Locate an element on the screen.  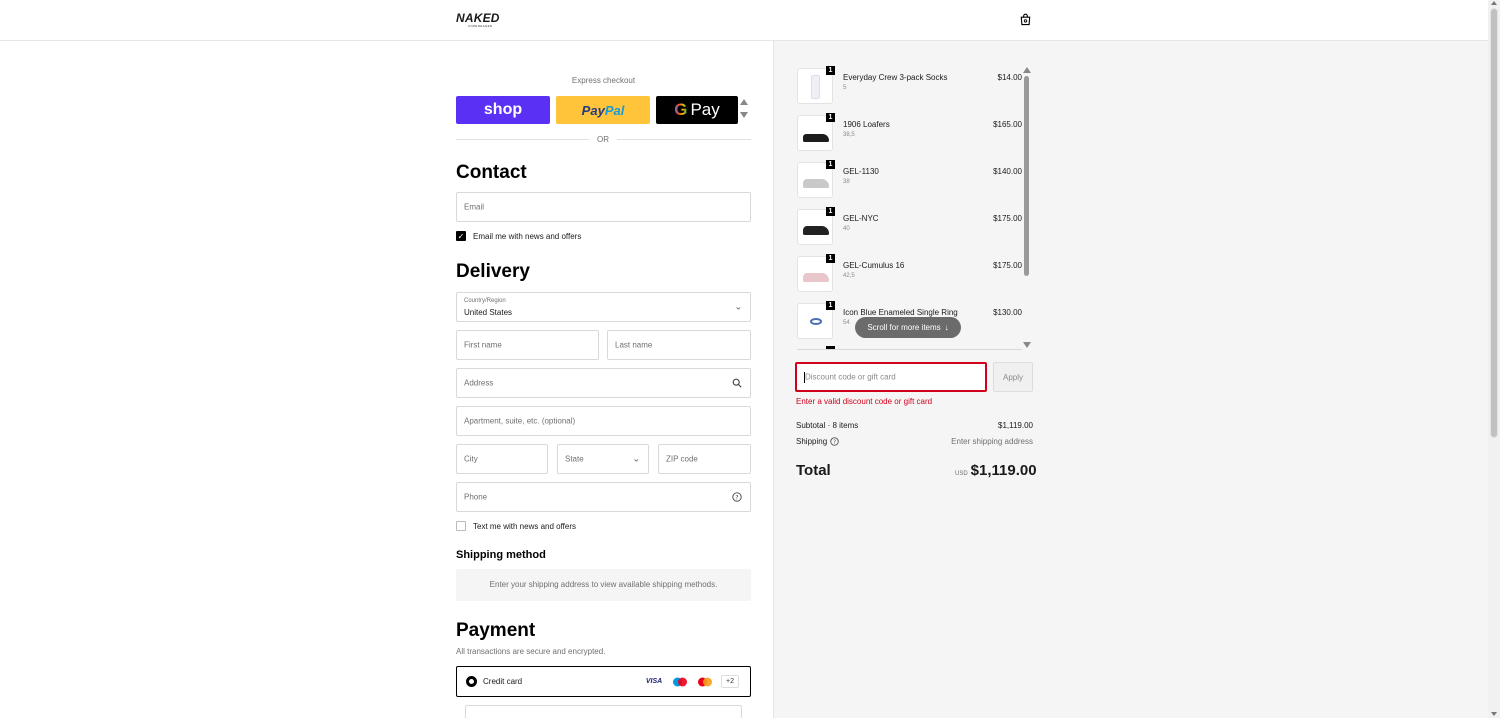
state-placeholder: State is located at coordinates (574, 459).